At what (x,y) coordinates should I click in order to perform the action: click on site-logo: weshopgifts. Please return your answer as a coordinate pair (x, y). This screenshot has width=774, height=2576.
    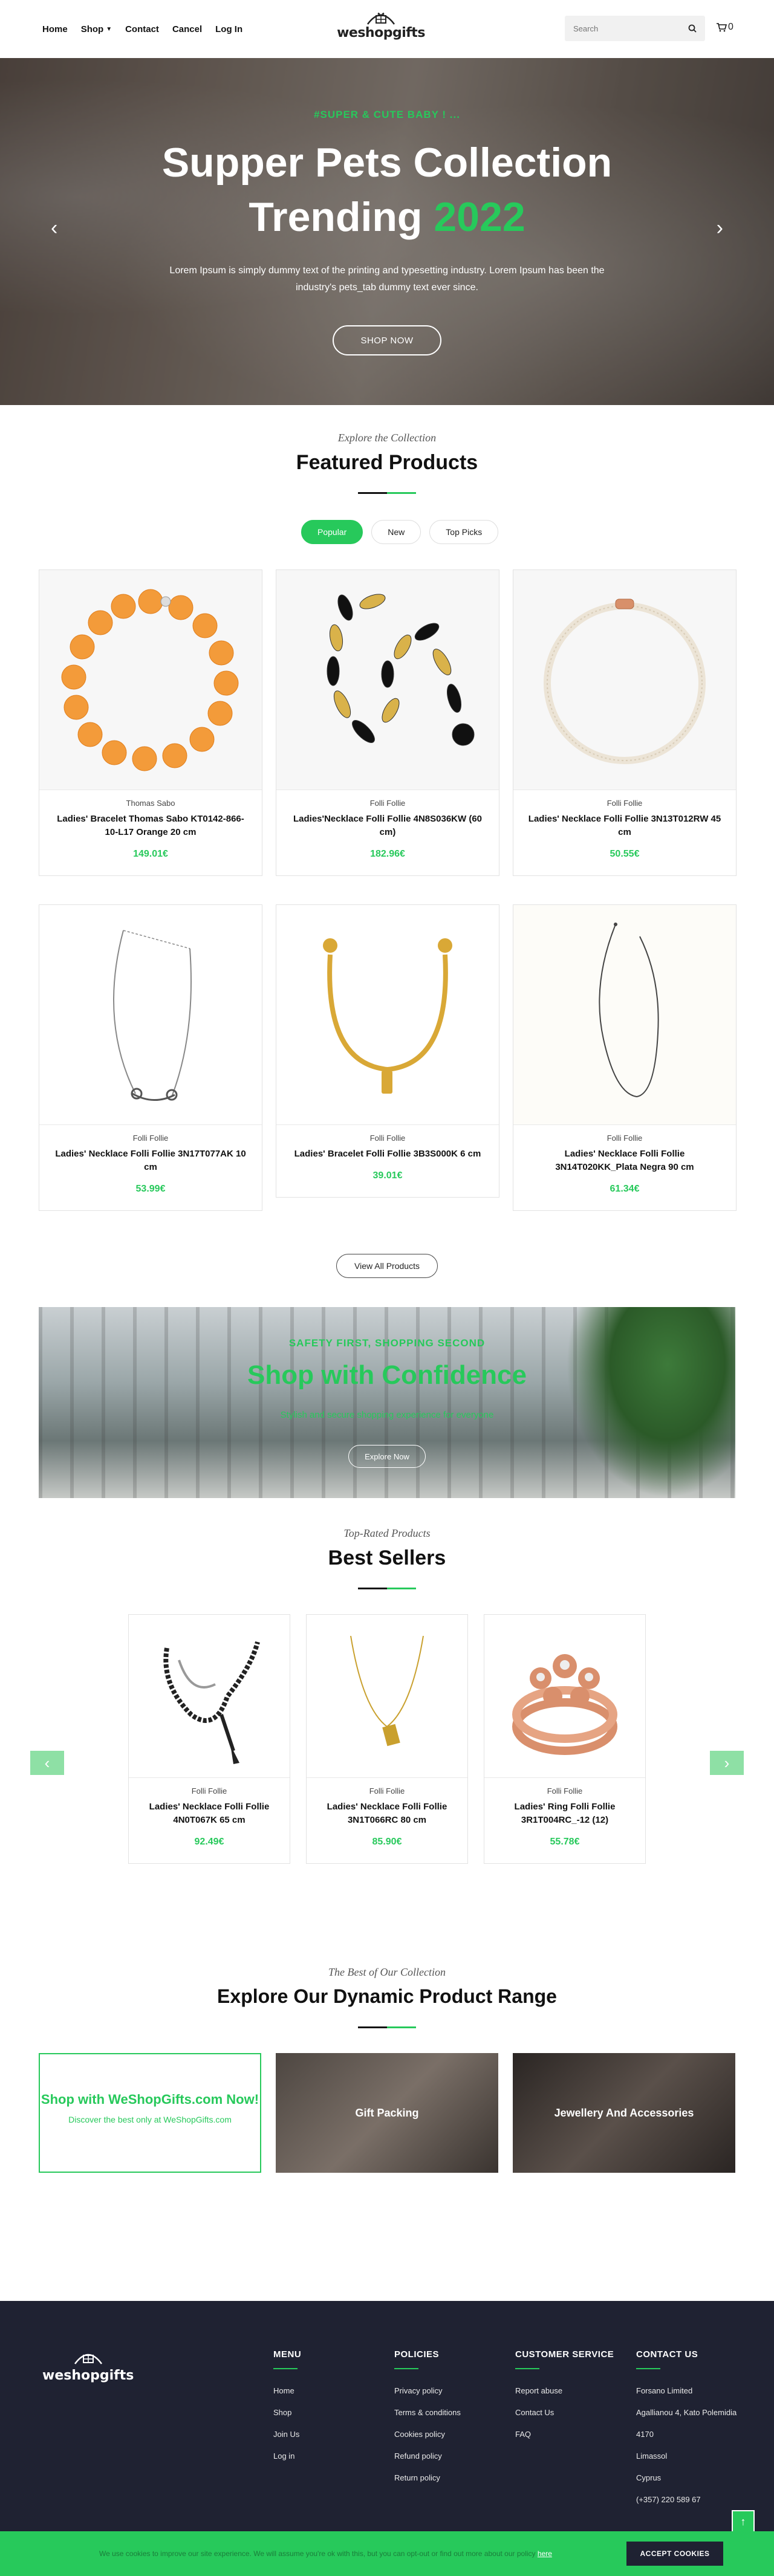
    Looking at the image, I should click on (381, 28).